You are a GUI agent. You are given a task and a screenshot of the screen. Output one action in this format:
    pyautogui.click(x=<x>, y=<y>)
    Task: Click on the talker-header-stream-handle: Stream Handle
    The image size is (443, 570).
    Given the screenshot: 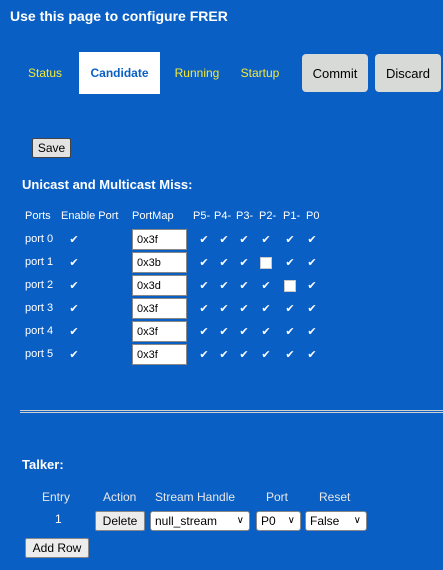 What is the action you would take?
    pyautogui.click(x=195, y=497)
    